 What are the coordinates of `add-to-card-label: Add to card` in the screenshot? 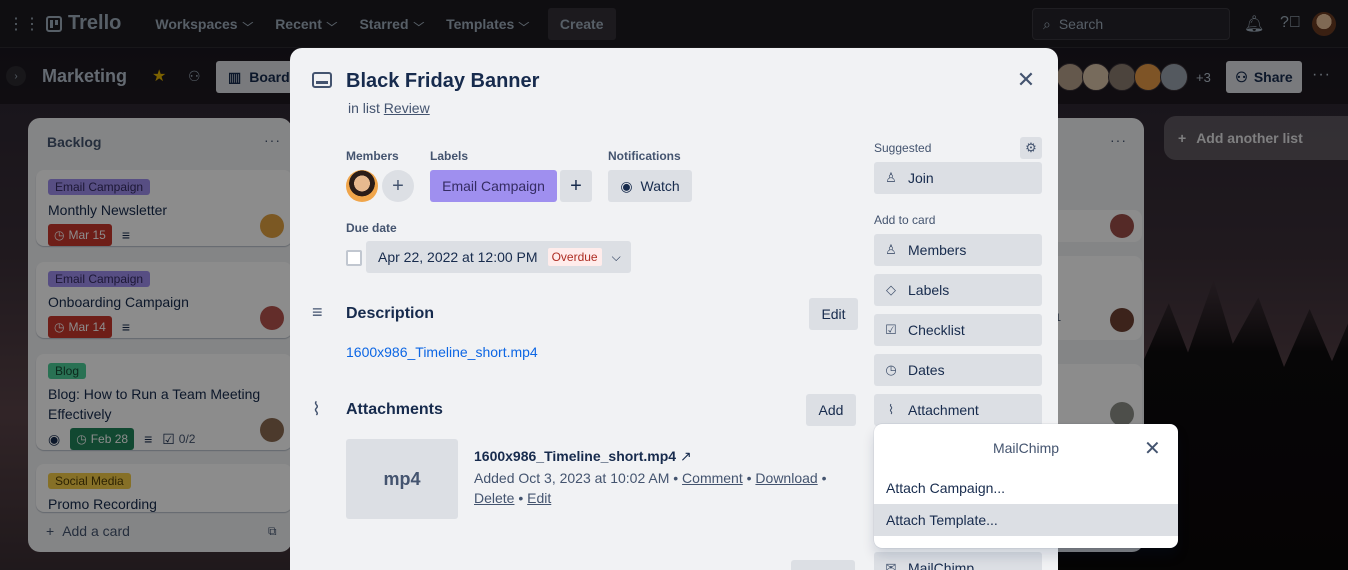 It's located at (905, 220).